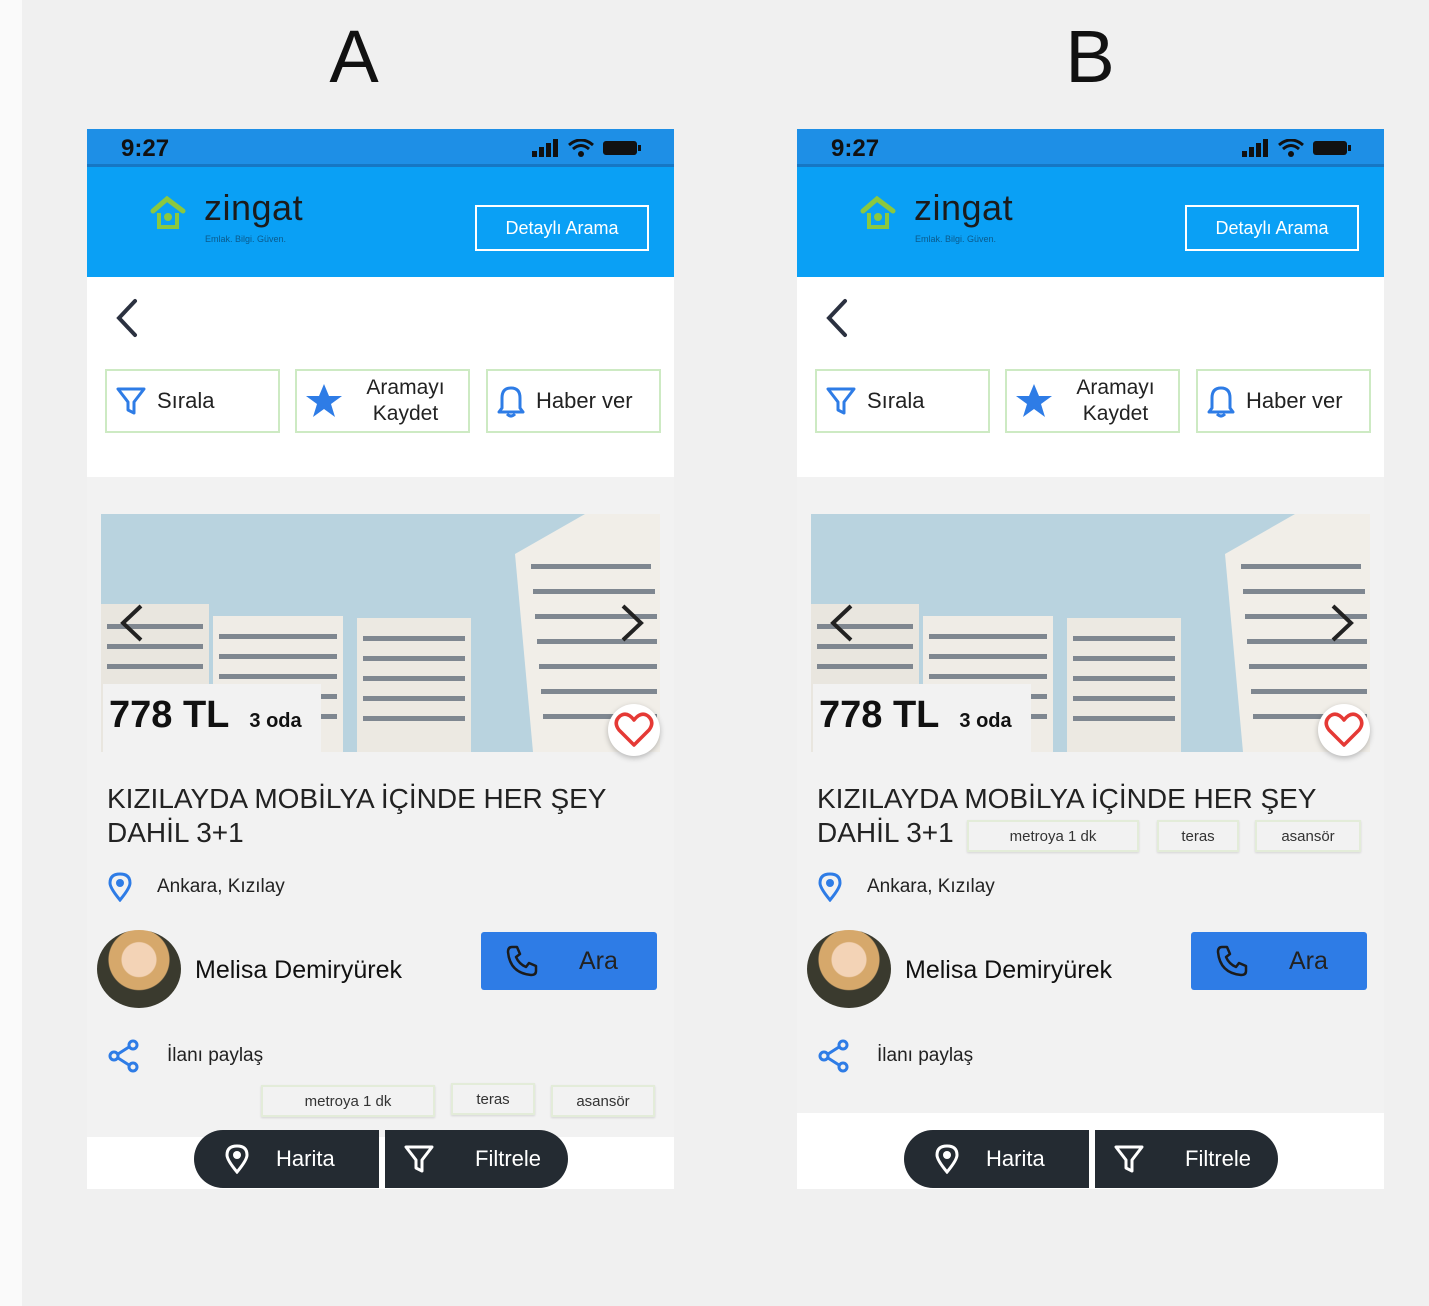 Image resolution: width=1429 pixels, height=1306 pixels. I want to click on wifi-icon, so click(1291, 148).